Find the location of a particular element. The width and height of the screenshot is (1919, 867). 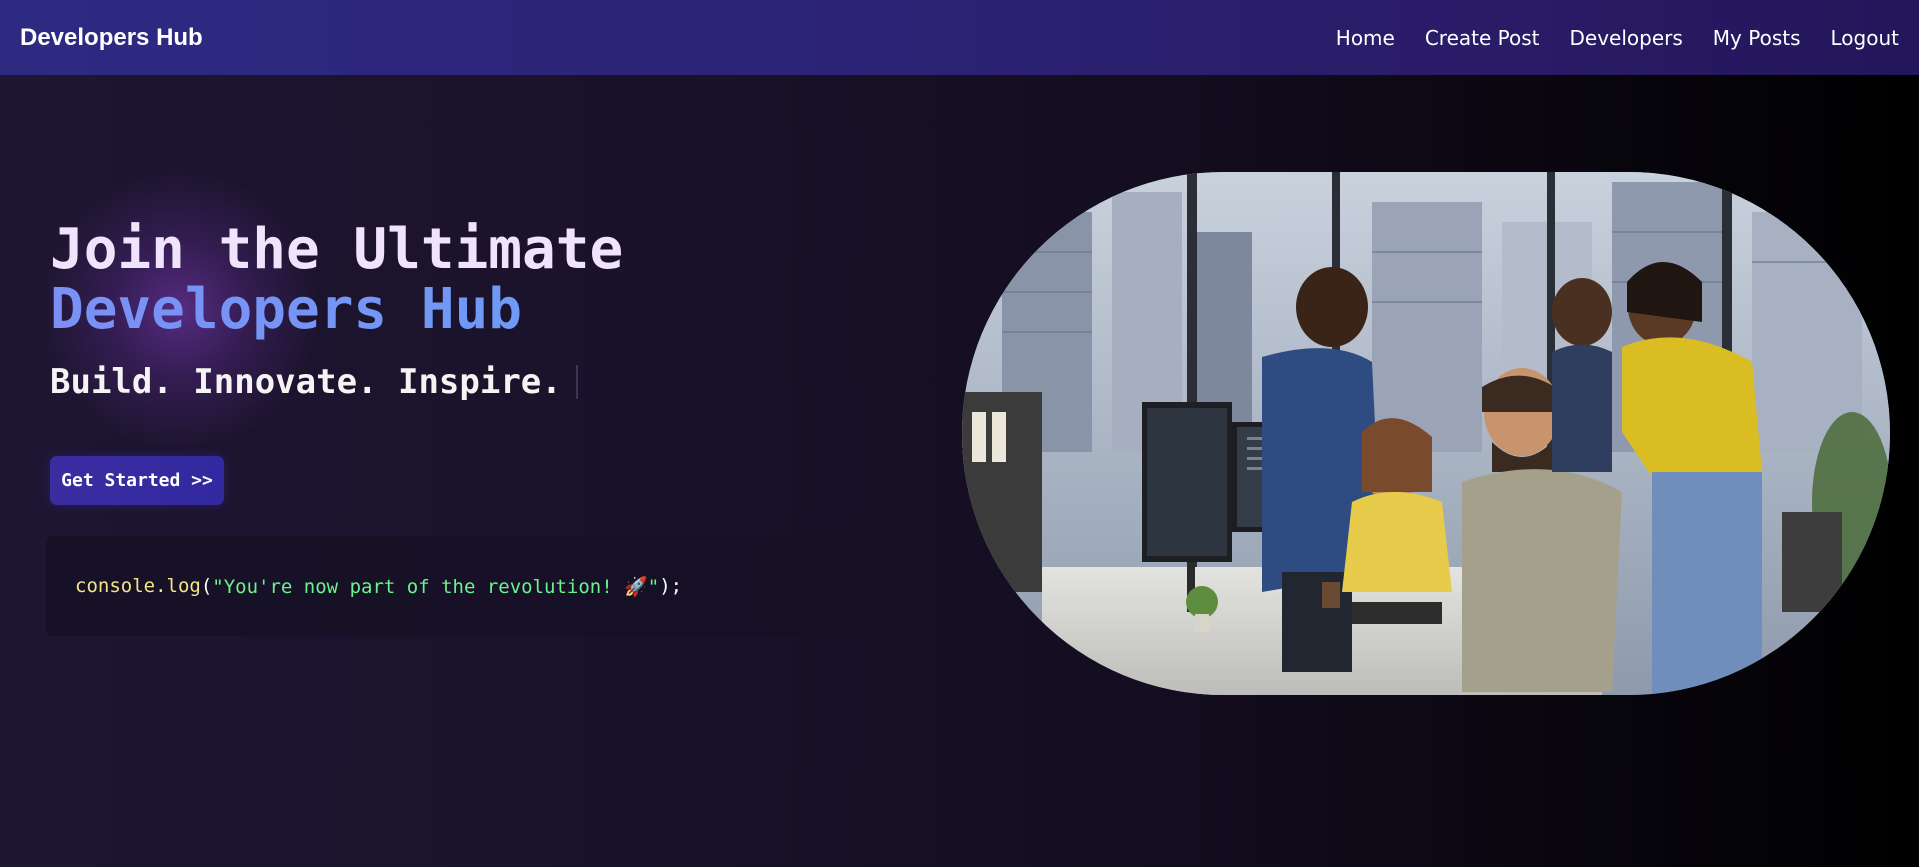

hero-tagline: Build. Innovate. Inspire. is located at coordinates (500, 382).